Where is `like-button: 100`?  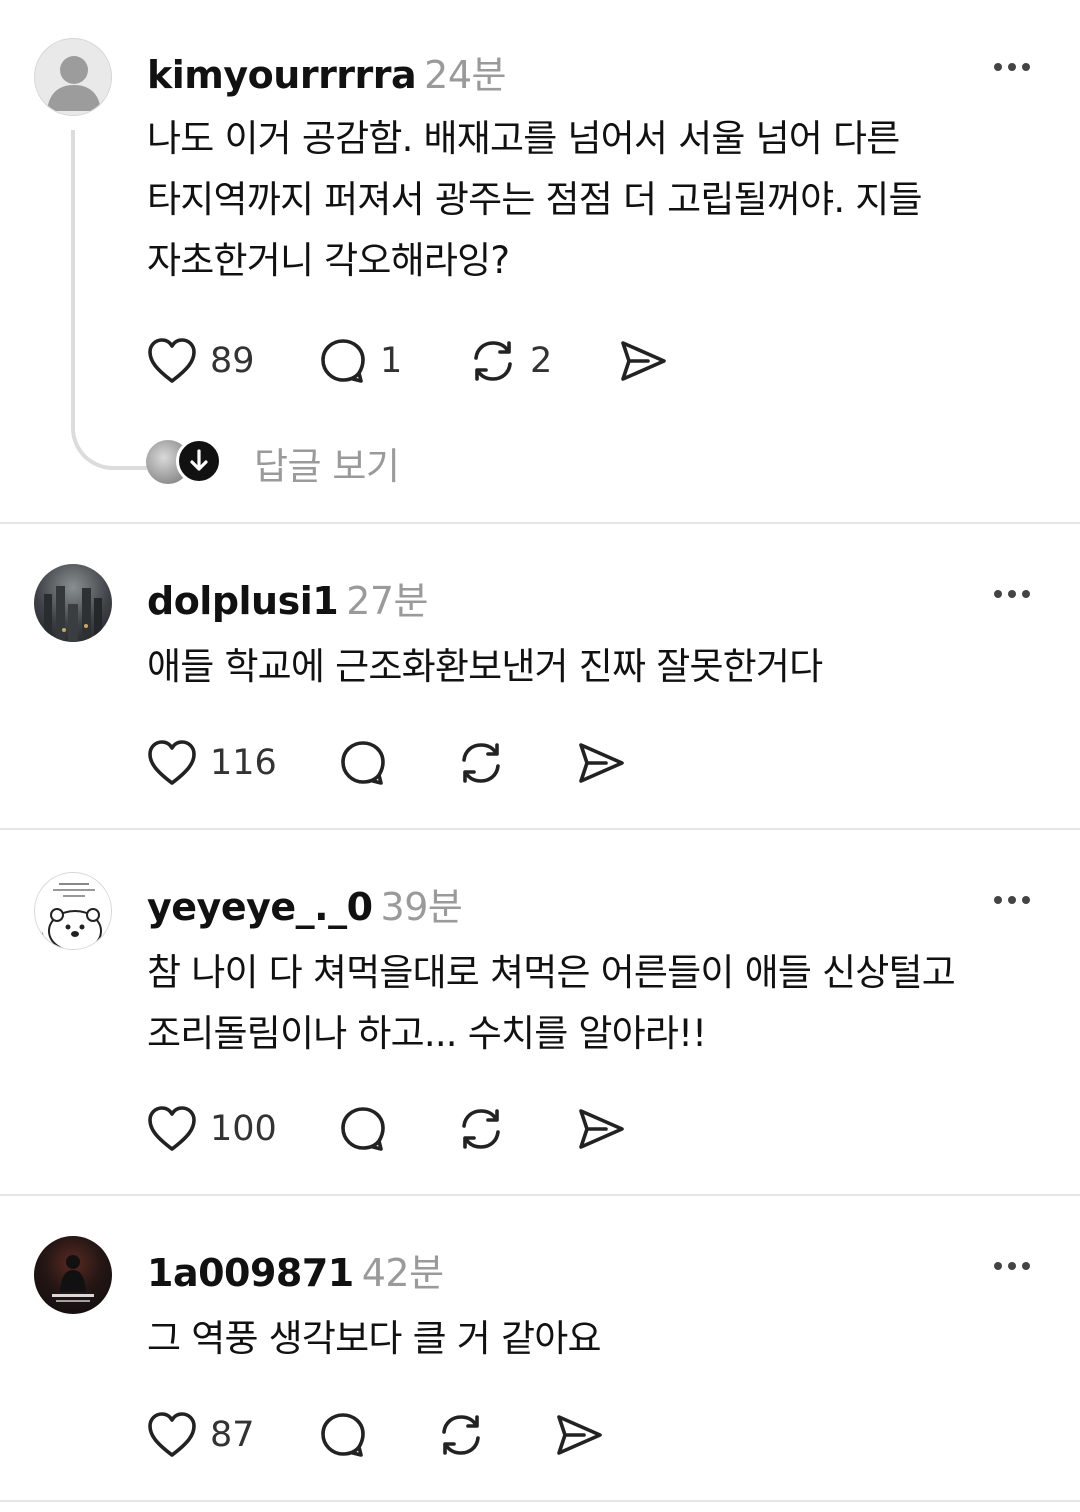
like-button: 100 is located at coordinates (211, 1129).